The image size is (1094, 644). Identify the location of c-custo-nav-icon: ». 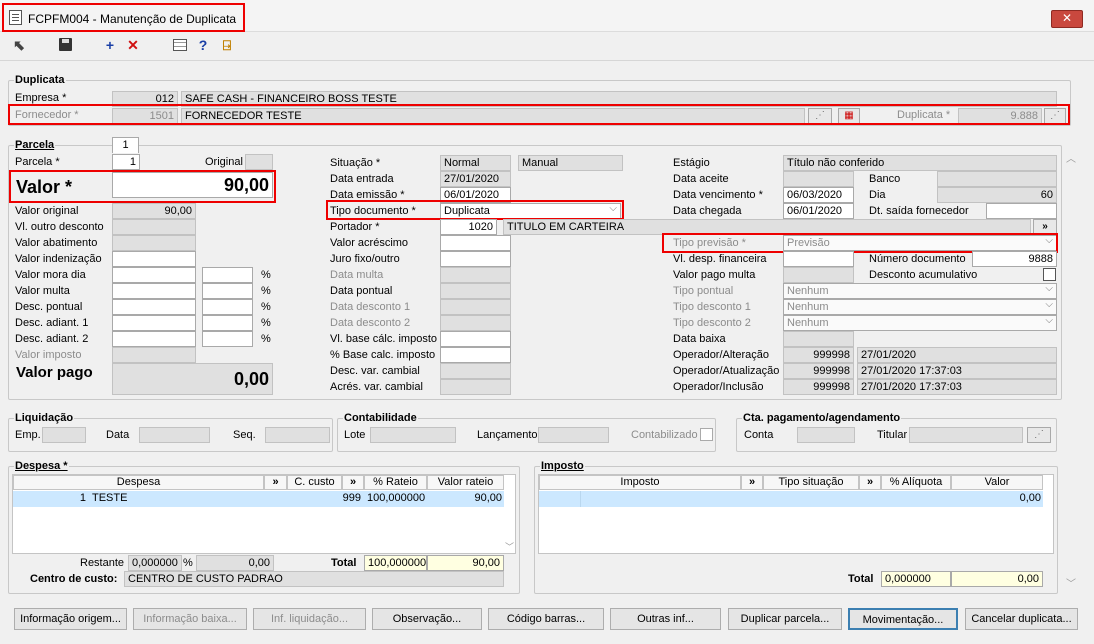
(353, 482).